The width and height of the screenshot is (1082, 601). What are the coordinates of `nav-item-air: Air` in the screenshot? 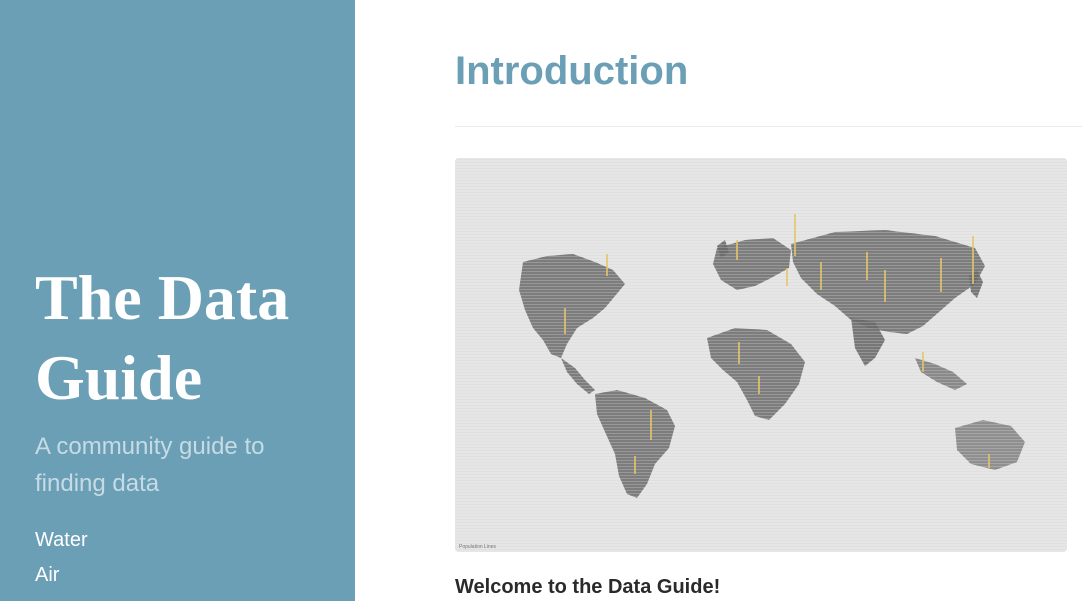 It's located at (61, 575).